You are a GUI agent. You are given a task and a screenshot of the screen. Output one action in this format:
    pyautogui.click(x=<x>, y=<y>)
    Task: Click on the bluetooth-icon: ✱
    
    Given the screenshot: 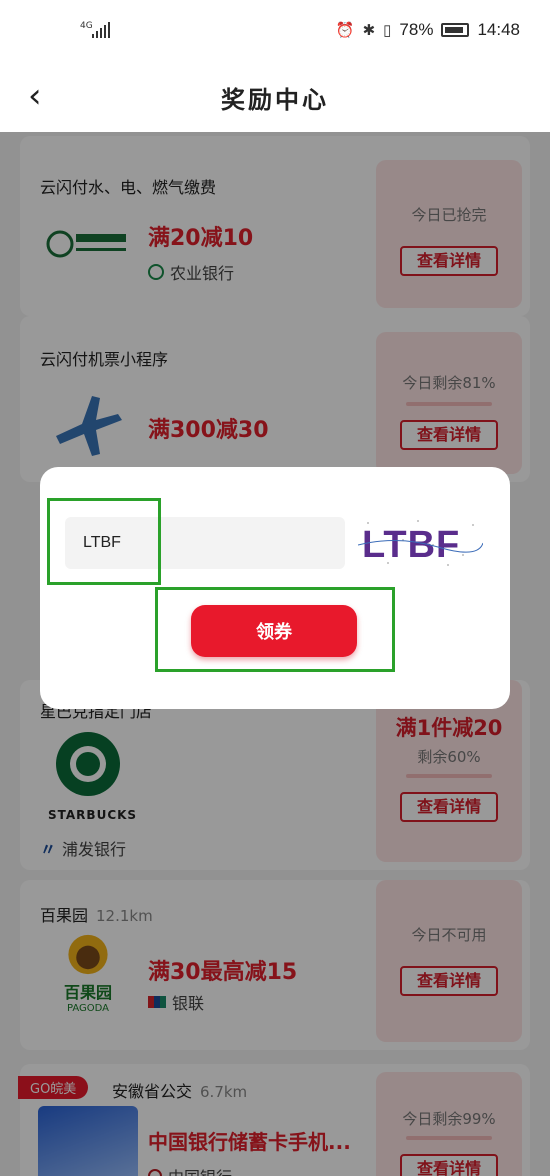 What is the action you would take?
    pyautogui.click(x=369, y=30)
    